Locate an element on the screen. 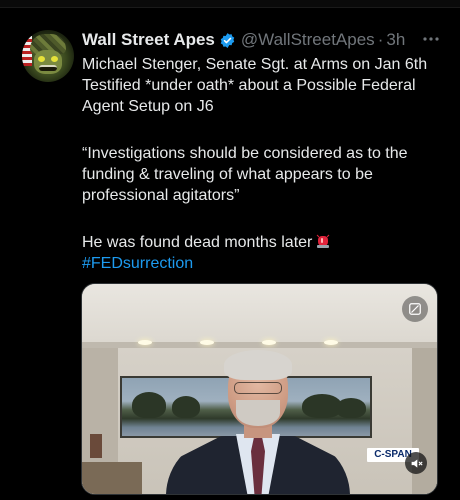 The height and width of the screenshot is (500, 460). speaker-hair is located at coordinates (258, 365).